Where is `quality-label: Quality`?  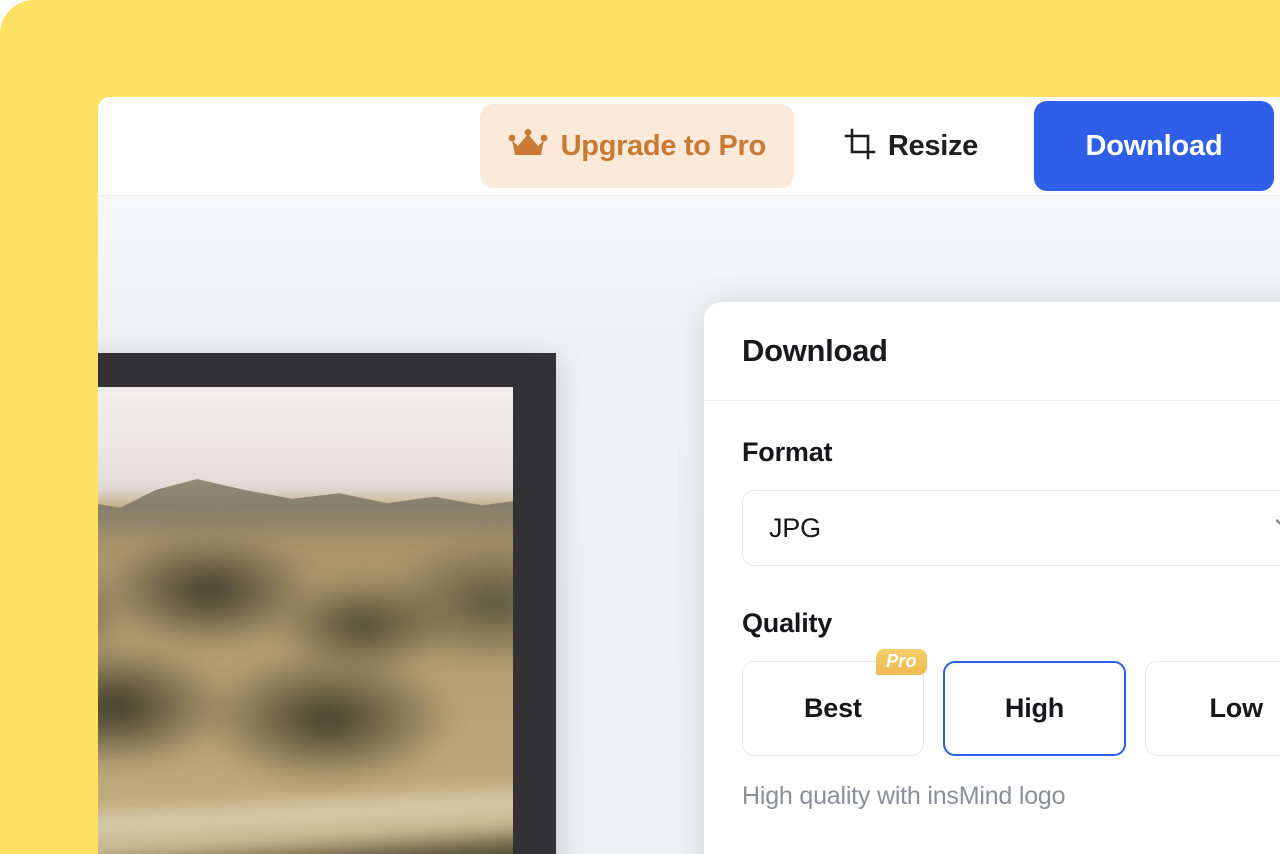
quality-label: Quality is located at coordinates (787, 623).